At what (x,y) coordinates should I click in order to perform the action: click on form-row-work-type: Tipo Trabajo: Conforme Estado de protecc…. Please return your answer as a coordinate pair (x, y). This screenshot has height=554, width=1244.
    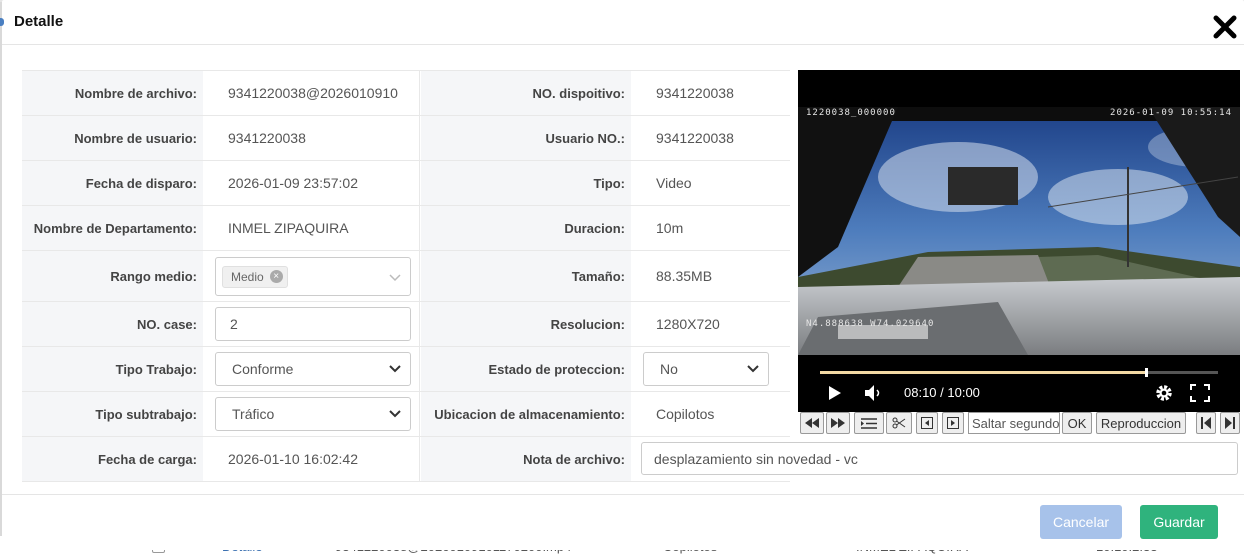
    Looking at the image, I should click on (406, 369).